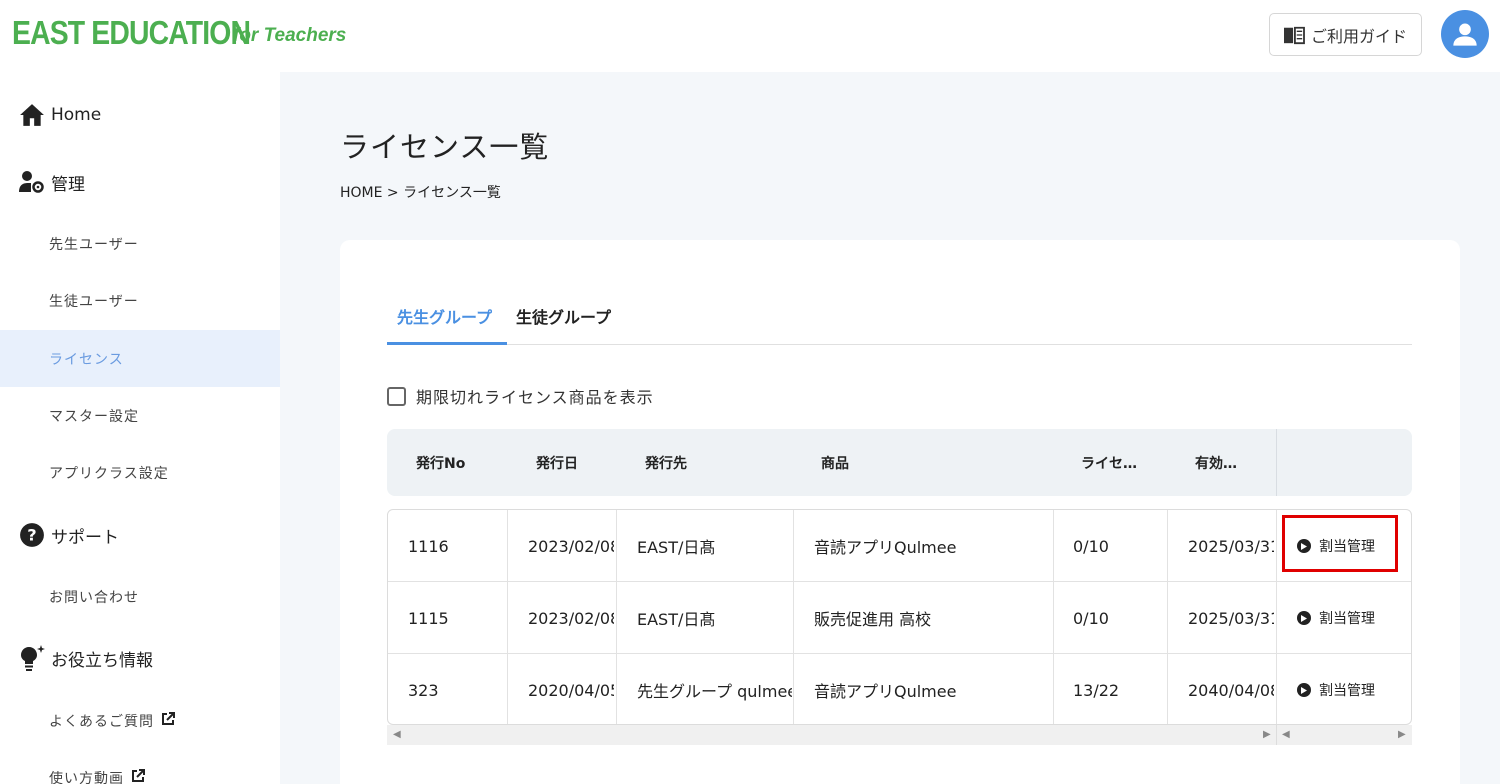  What do you see at coordinates (32, 658) in the screenshot?
I see `lightbulb-icon` at bounding box center [32, 658].